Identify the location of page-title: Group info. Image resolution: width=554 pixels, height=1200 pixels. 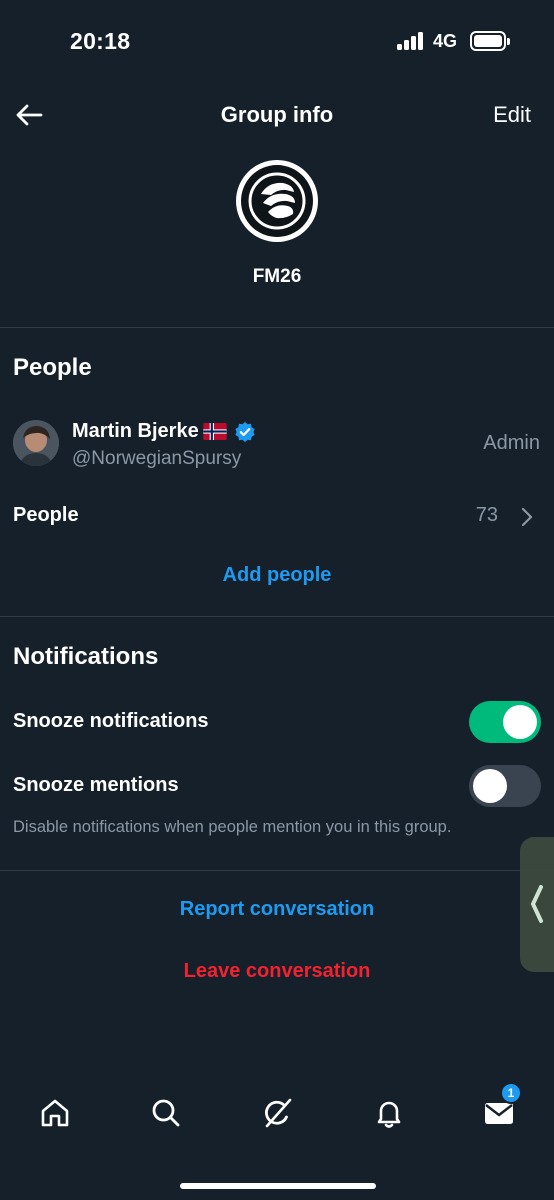
(277, 114).